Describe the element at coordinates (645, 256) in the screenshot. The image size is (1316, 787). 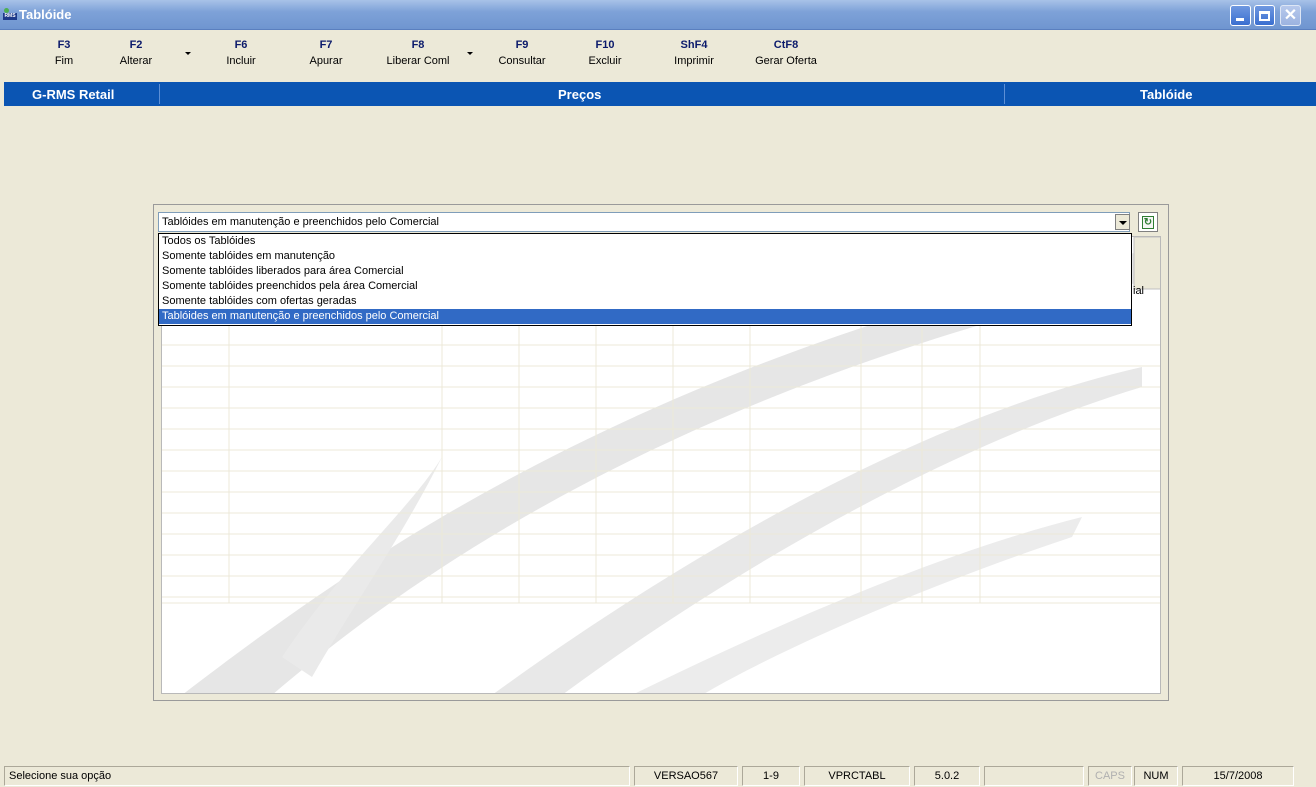
I see `filter-option-manutencao: Somente tablóides em manutenção` at that location.